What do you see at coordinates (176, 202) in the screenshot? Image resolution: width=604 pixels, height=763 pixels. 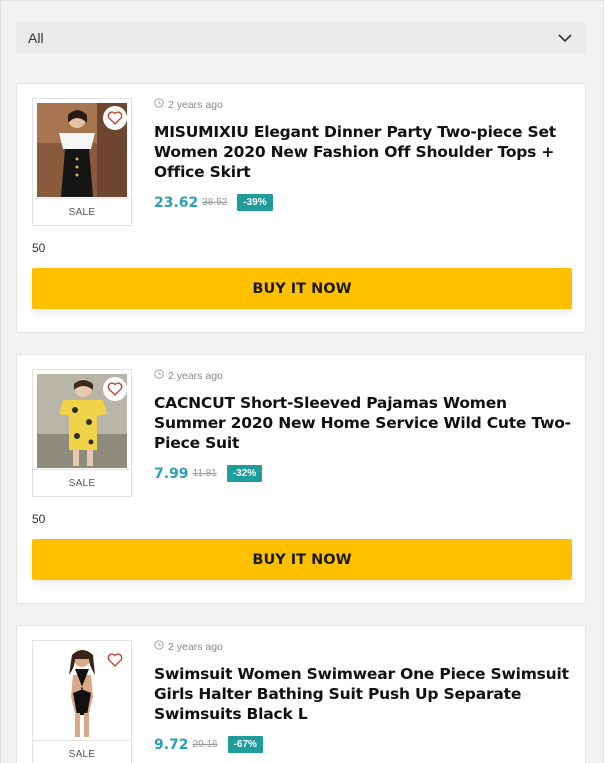 I see `current-price: 23.62` at bounding box center [176, 202].